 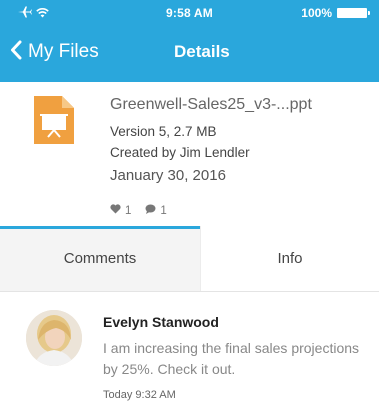 What do you see at coordinates (168, 175) in the screenshot?
I see `file-date: January 30, 2016` at bounding box center [168, 175].